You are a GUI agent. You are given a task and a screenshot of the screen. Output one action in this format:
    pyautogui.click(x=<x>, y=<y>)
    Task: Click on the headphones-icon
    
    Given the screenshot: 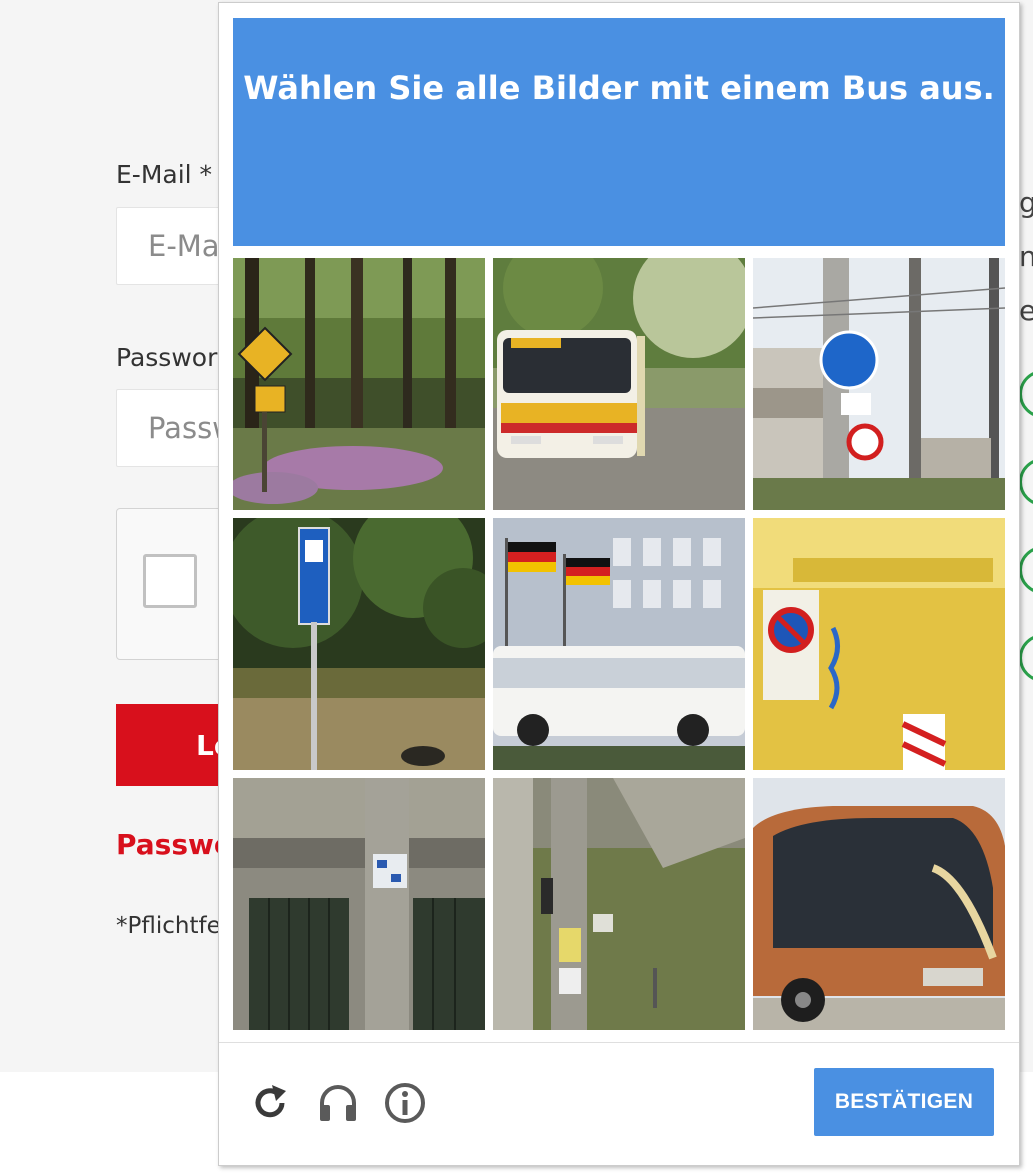 What is the action you would take?
    pyautogui.click(x=338, y=1103)
    